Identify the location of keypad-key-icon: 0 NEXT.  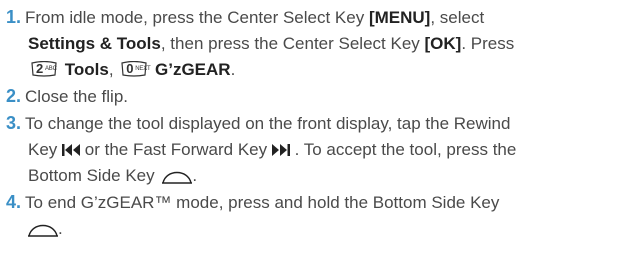
(135, 69).